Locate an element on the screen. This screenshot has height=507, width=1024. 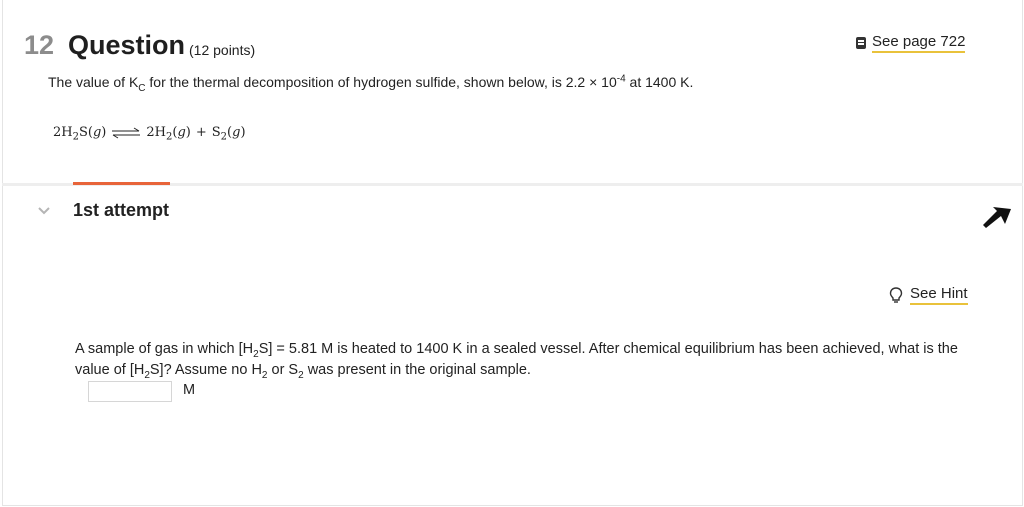
answer-input is located at coordinates (130, 391).